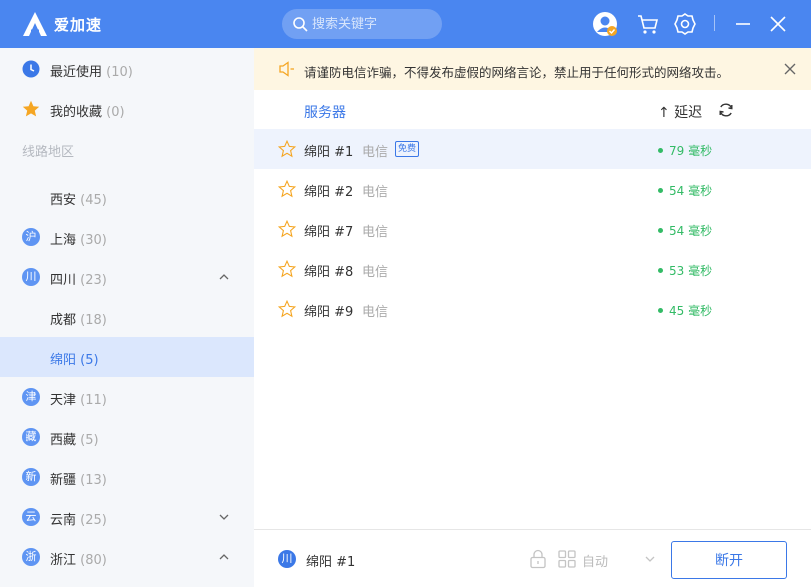 The width and height of the screenshot is (811, 587). Describe the element at coordinates (31, 108) in the screenshot. I see `star-filled-icon` at that location.